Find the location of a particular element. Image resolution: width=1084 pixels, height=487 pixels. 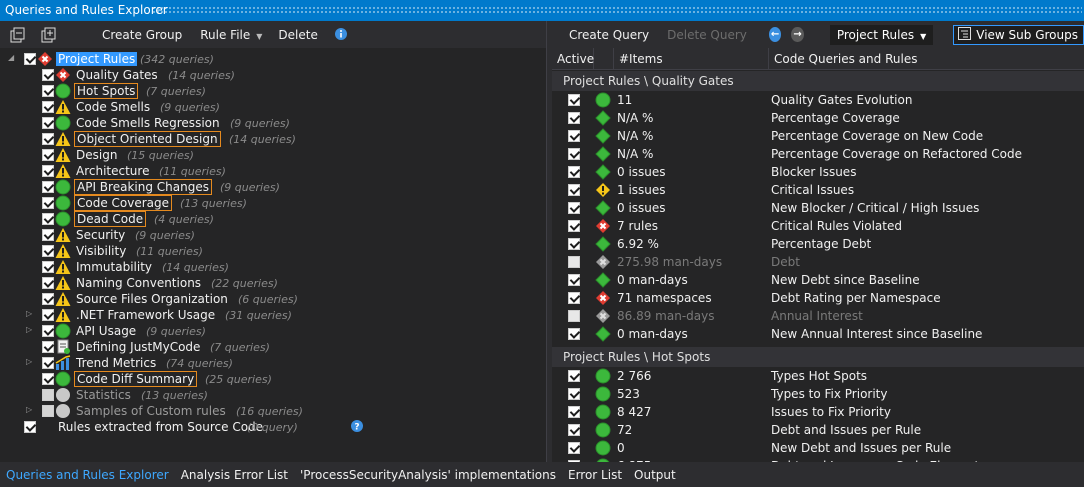

help-icon: ? is located at coordinates (358, 427).